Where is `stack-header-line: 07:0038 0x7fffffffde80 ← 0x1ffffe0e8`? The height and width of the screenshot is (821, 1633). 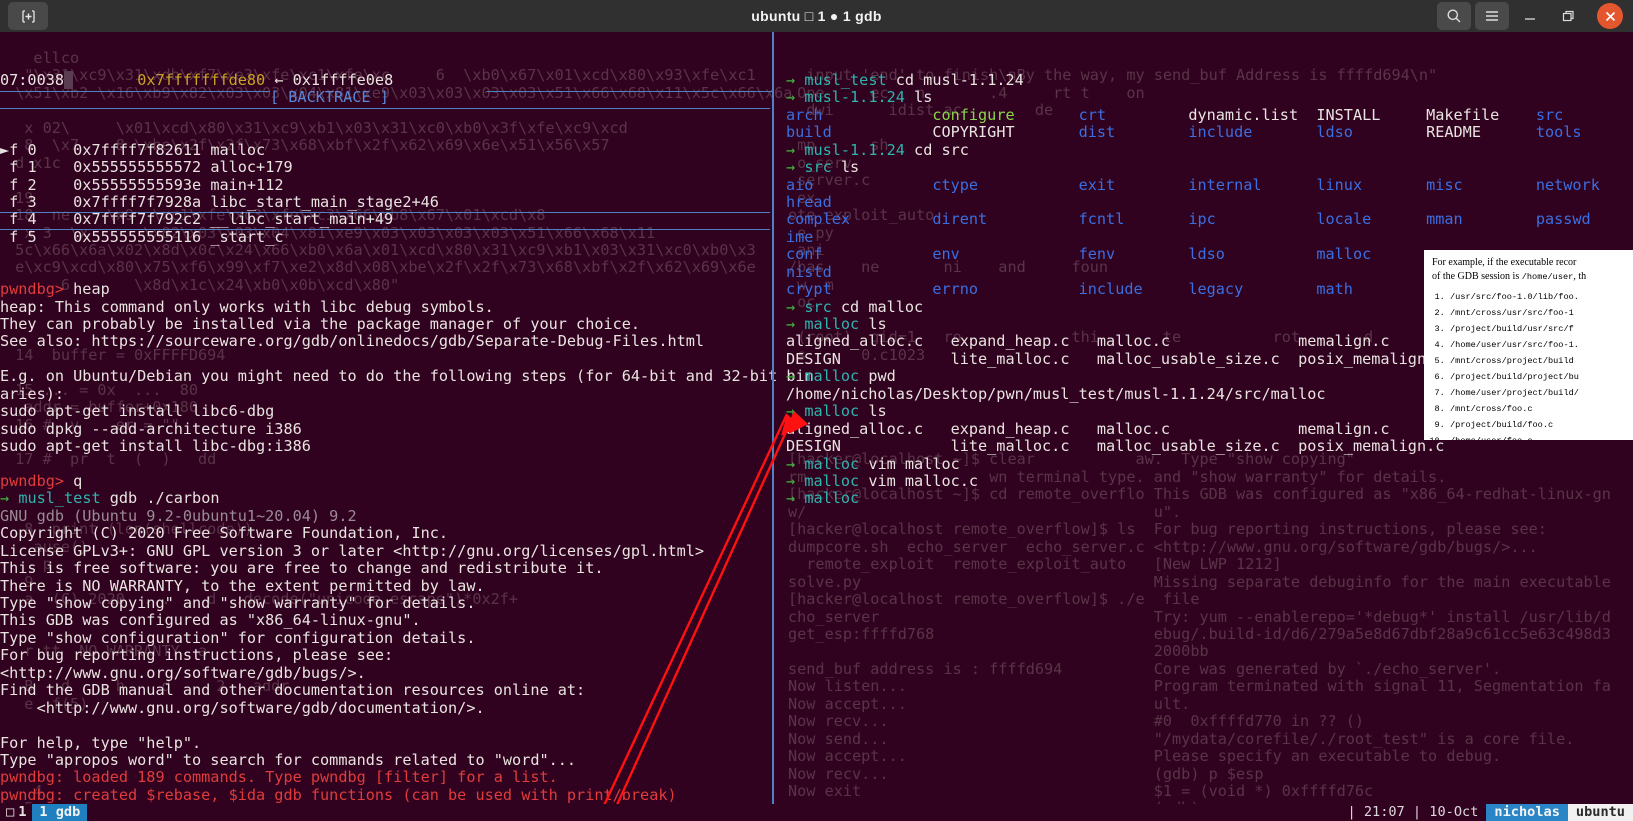 stack-header-line: 07:0038 0x7fffffffde80 ← 0x1ffffe0e8 is located at coordinates (197, 79).